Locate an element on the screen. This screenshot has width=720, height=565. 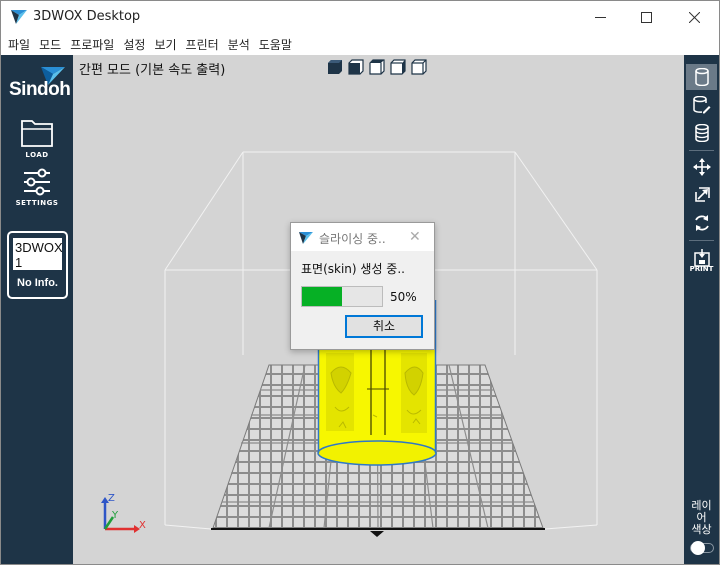
toggle-knob is located at coordinates (698, 548).